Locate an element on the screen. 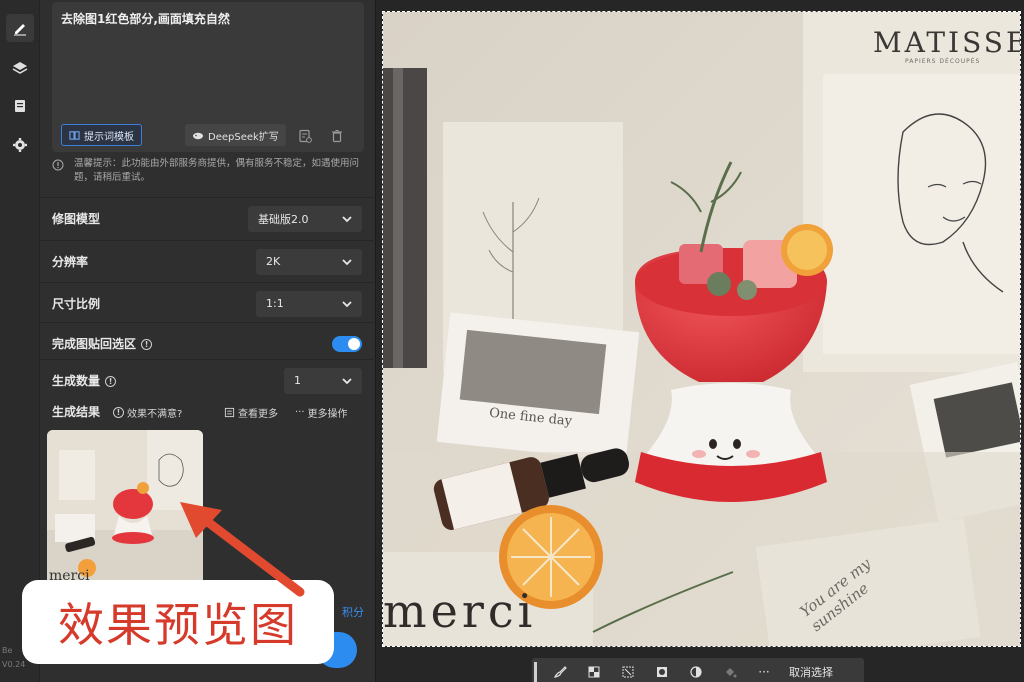 The width and height of the screenshot is (1024, 682). results-label: 生成结果 is located at coordinates (76, 412).